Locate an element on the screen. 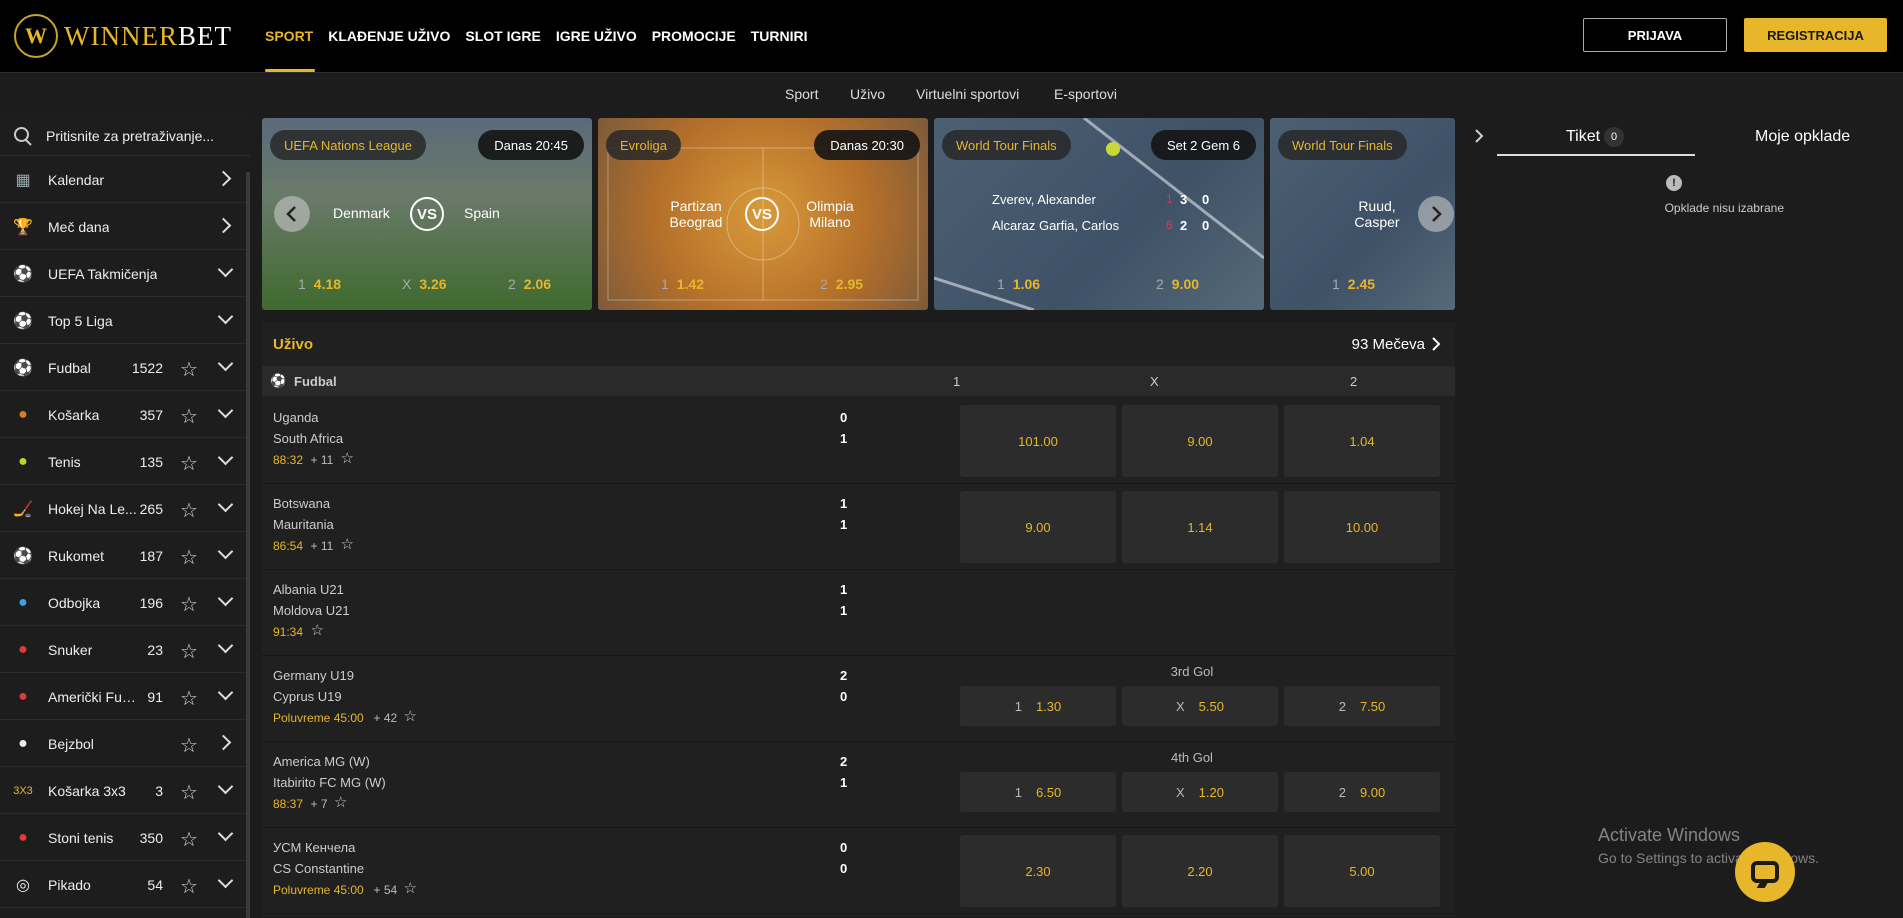 This screenshot has height=918, width=1903. odd-2: 2 2.95 is located at coordinates (841, 284).